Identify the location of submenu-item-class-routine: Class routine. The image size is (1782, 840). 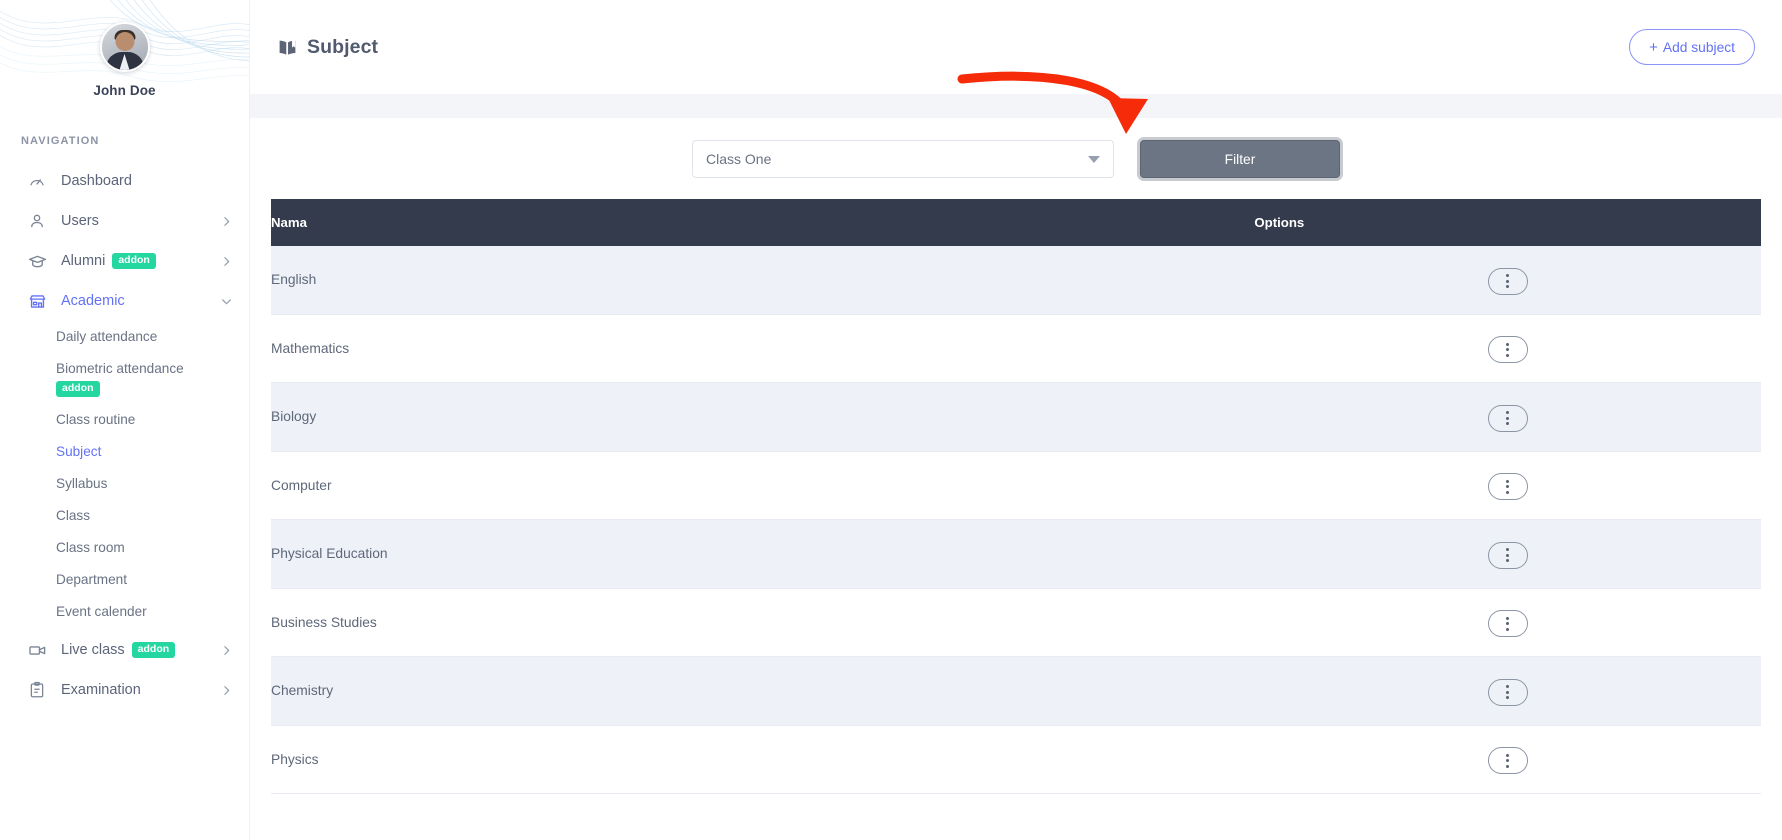
(124, 420).